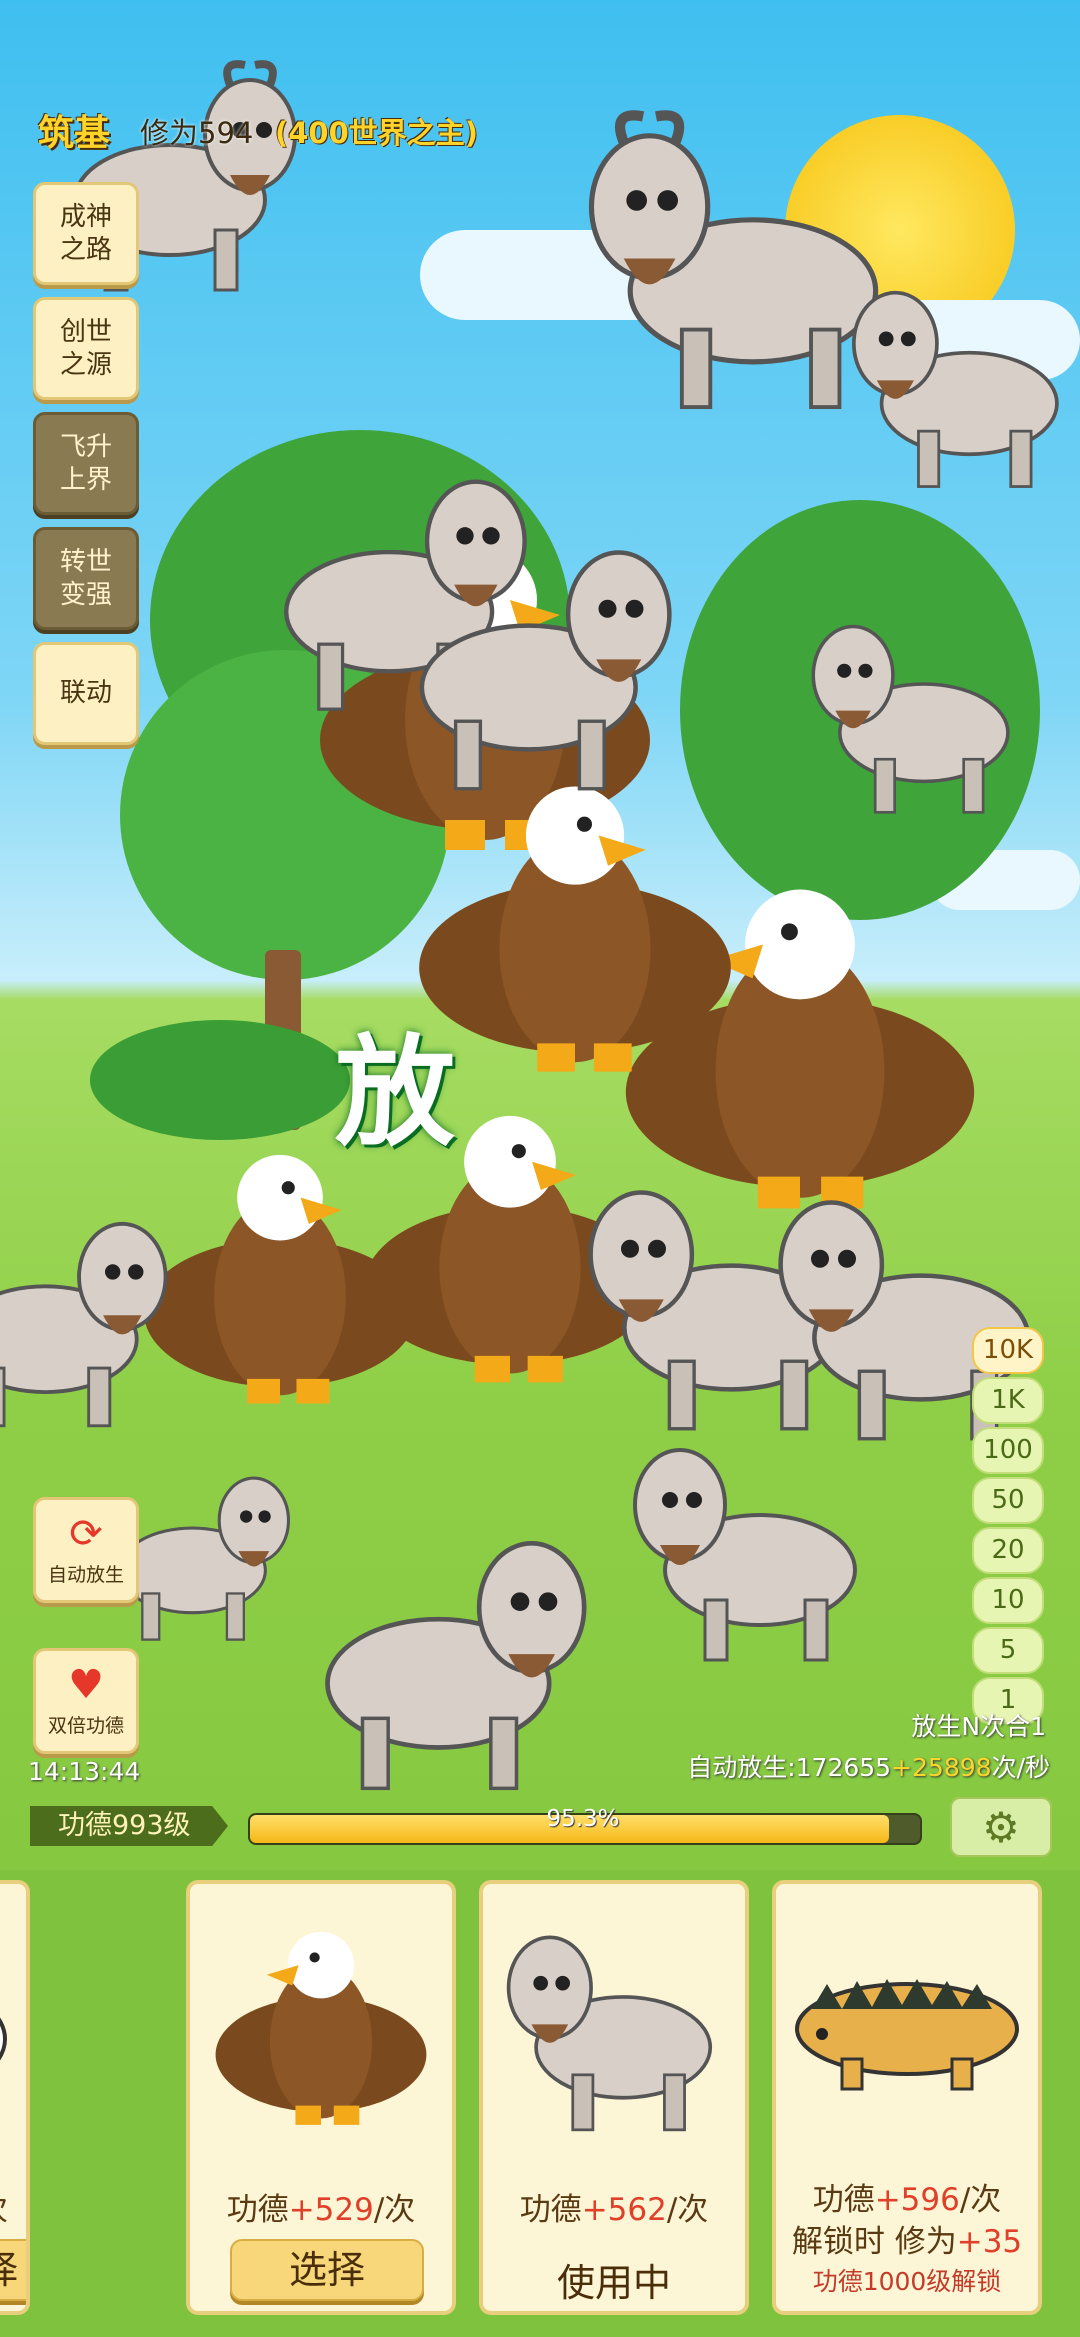 This screenshot has height=2337, width=1080. I want to click on animal-card-ankylosaur: 功德+596/次 解锁时 修为+35 功德1000级解锁, so click(907, 2097).